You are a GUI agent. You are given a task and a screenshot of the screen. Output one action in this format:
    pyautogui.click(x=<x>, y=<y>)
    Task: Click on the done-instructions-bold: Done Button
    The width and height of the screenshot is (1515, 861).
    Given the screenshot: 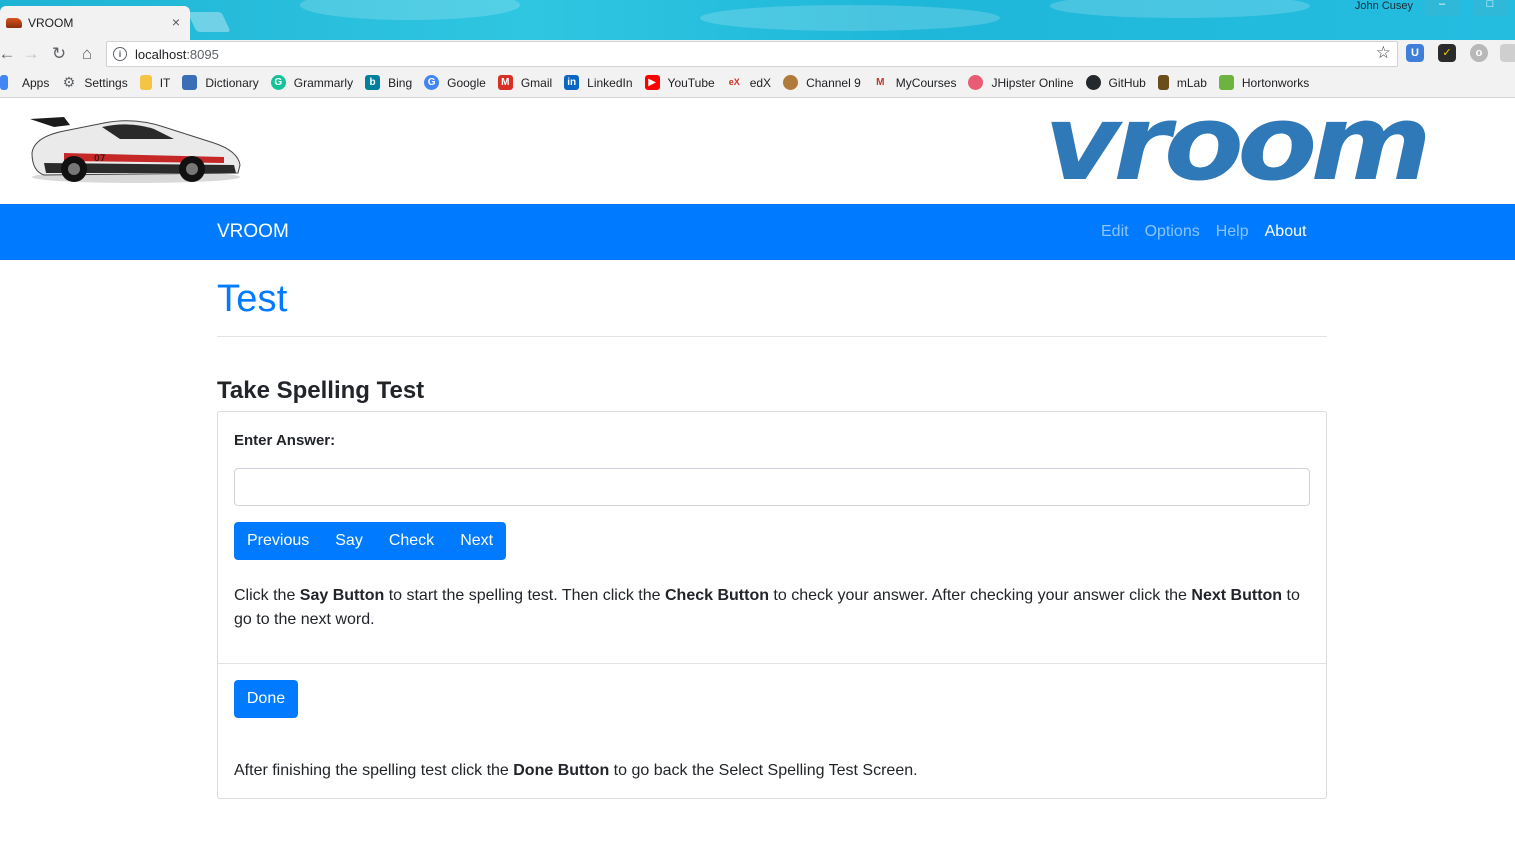 What is the action you would take?
    pyautogui.click(x=561, y=770)
    